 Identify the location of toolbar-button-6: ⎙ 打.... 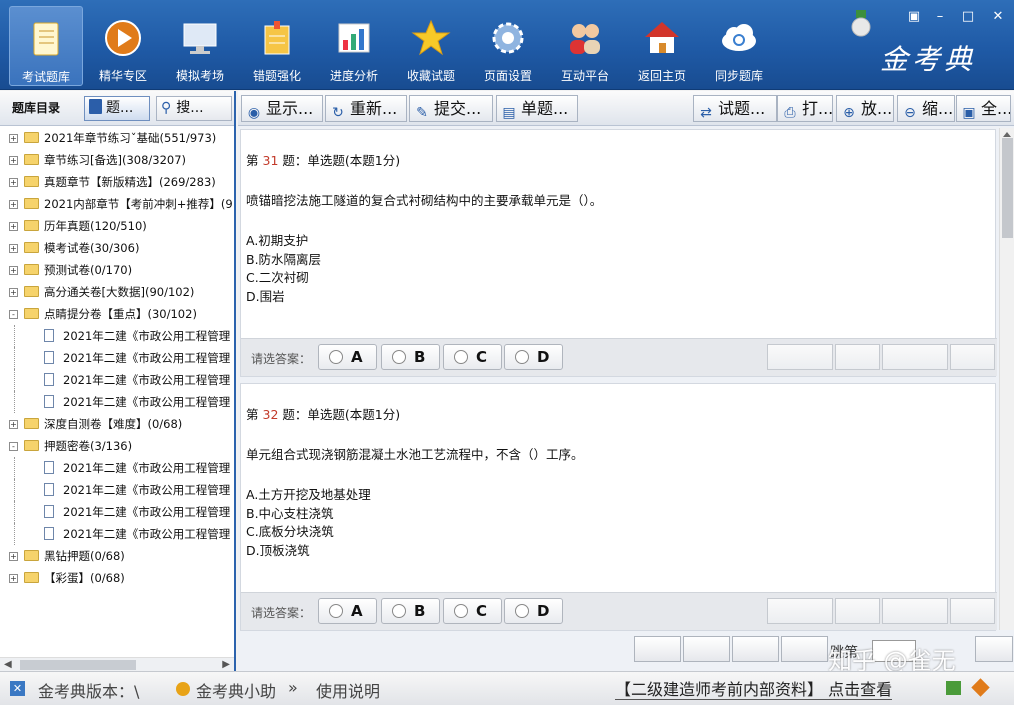
(805, 108).